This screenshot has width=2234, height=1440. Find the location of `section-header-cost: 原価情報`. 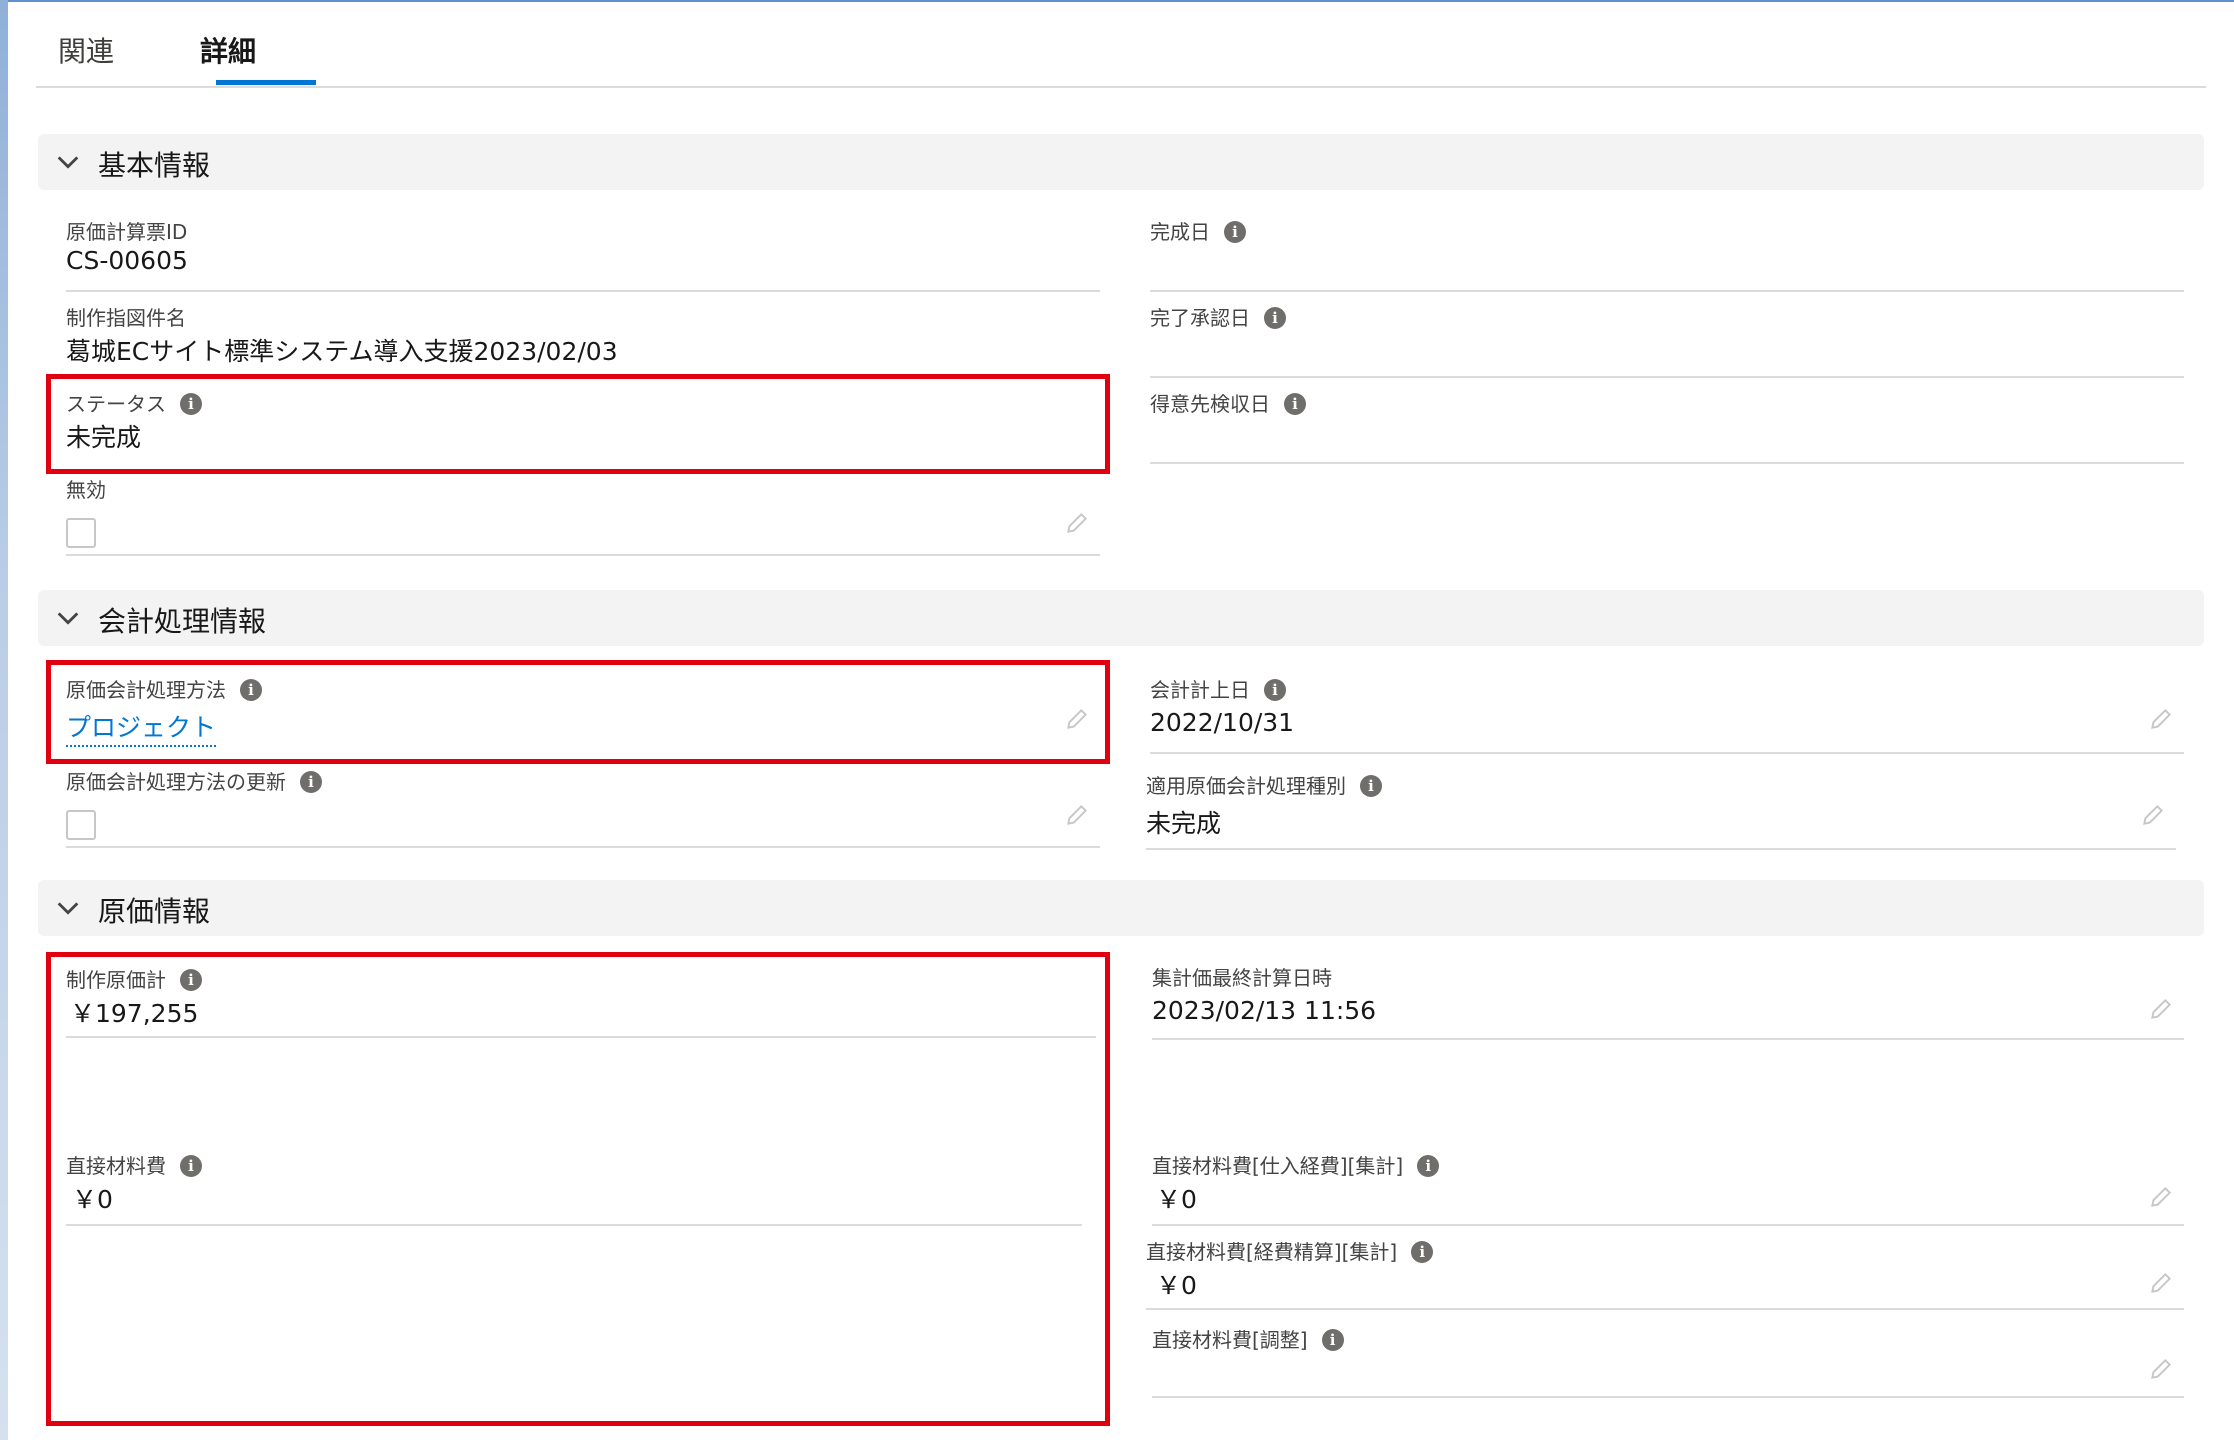

section-header-cost: 原価情報 is located at coordinates (1121, 908).